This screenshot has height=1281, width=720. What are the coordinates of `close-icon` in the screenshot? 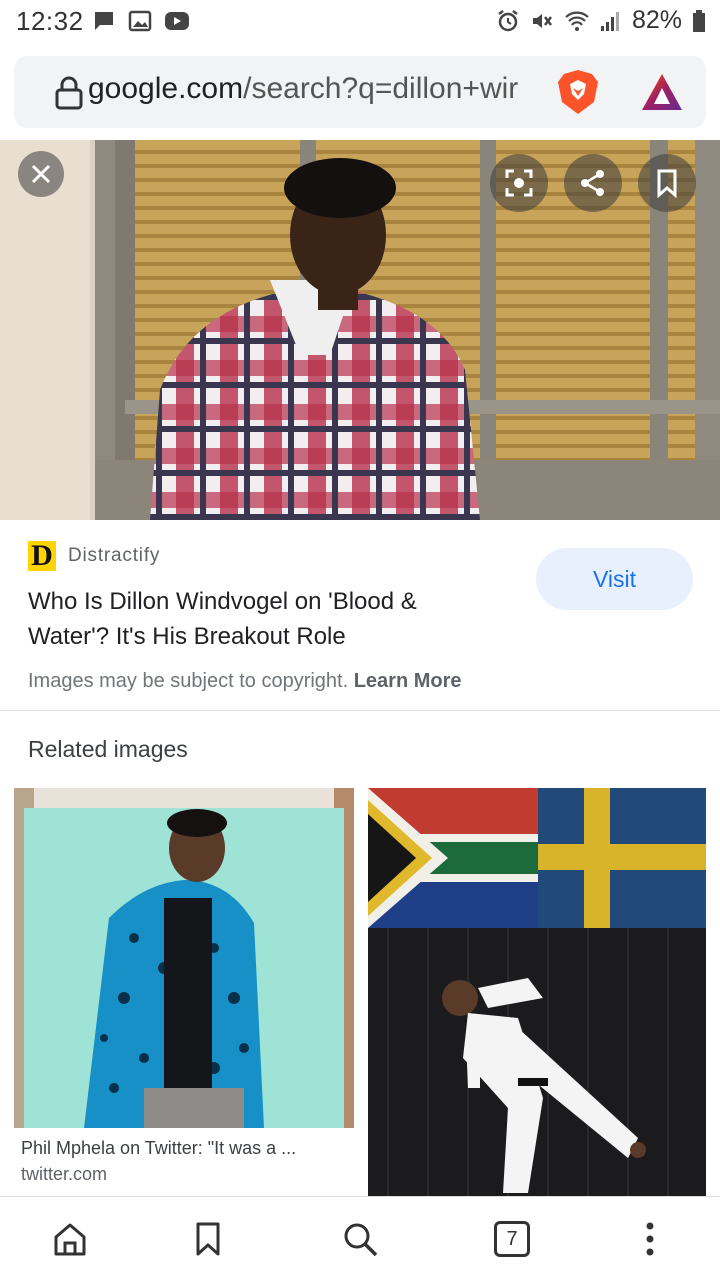 It's located at (41, 174).